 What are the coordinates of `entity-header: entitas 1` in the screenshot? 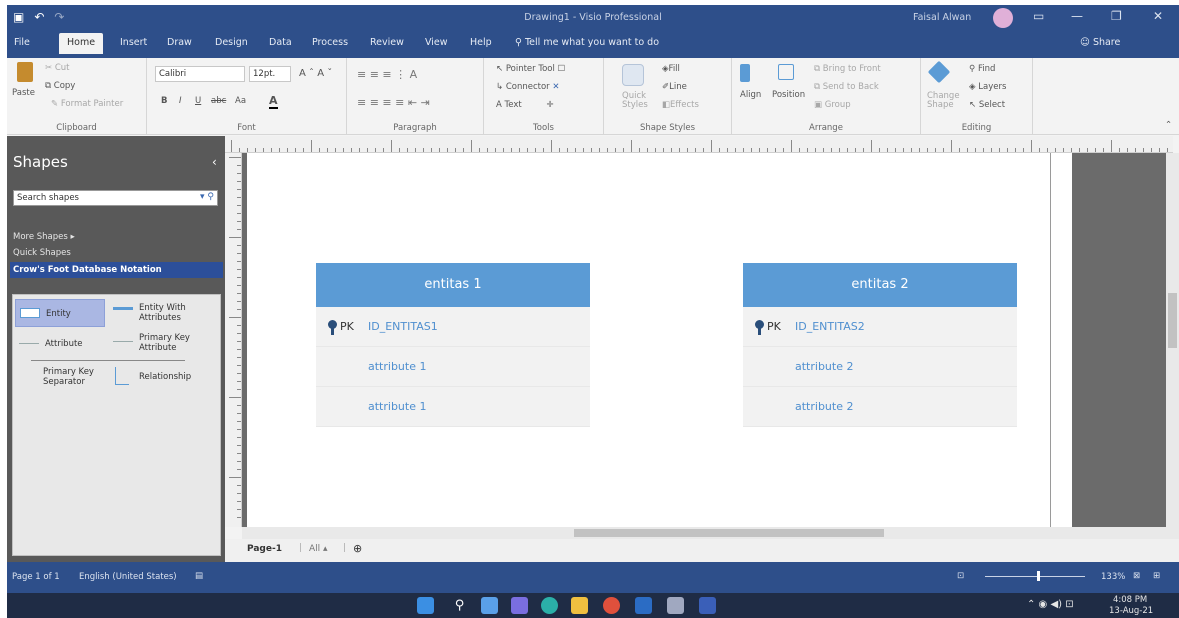 It's located at (453, 285).